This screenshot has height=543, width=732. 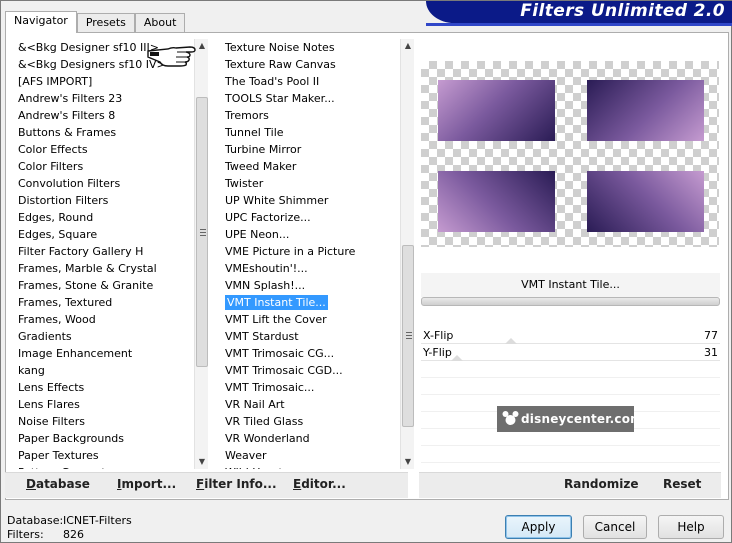 What do you see at coordinates (58, 455) in the screenshot?
I see `category-item-label: Paper Textures` at bounding box center [58, 455].